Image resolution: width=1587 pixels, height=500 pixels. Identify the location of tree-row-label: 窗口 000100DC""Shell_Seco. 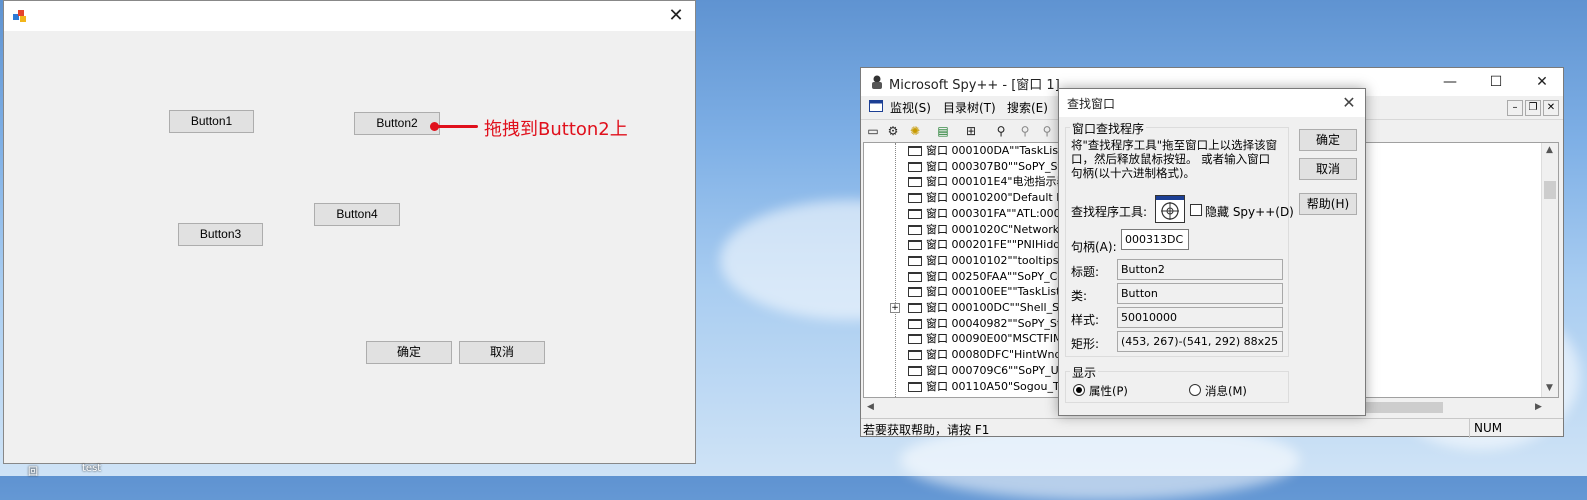
(1002, 307).